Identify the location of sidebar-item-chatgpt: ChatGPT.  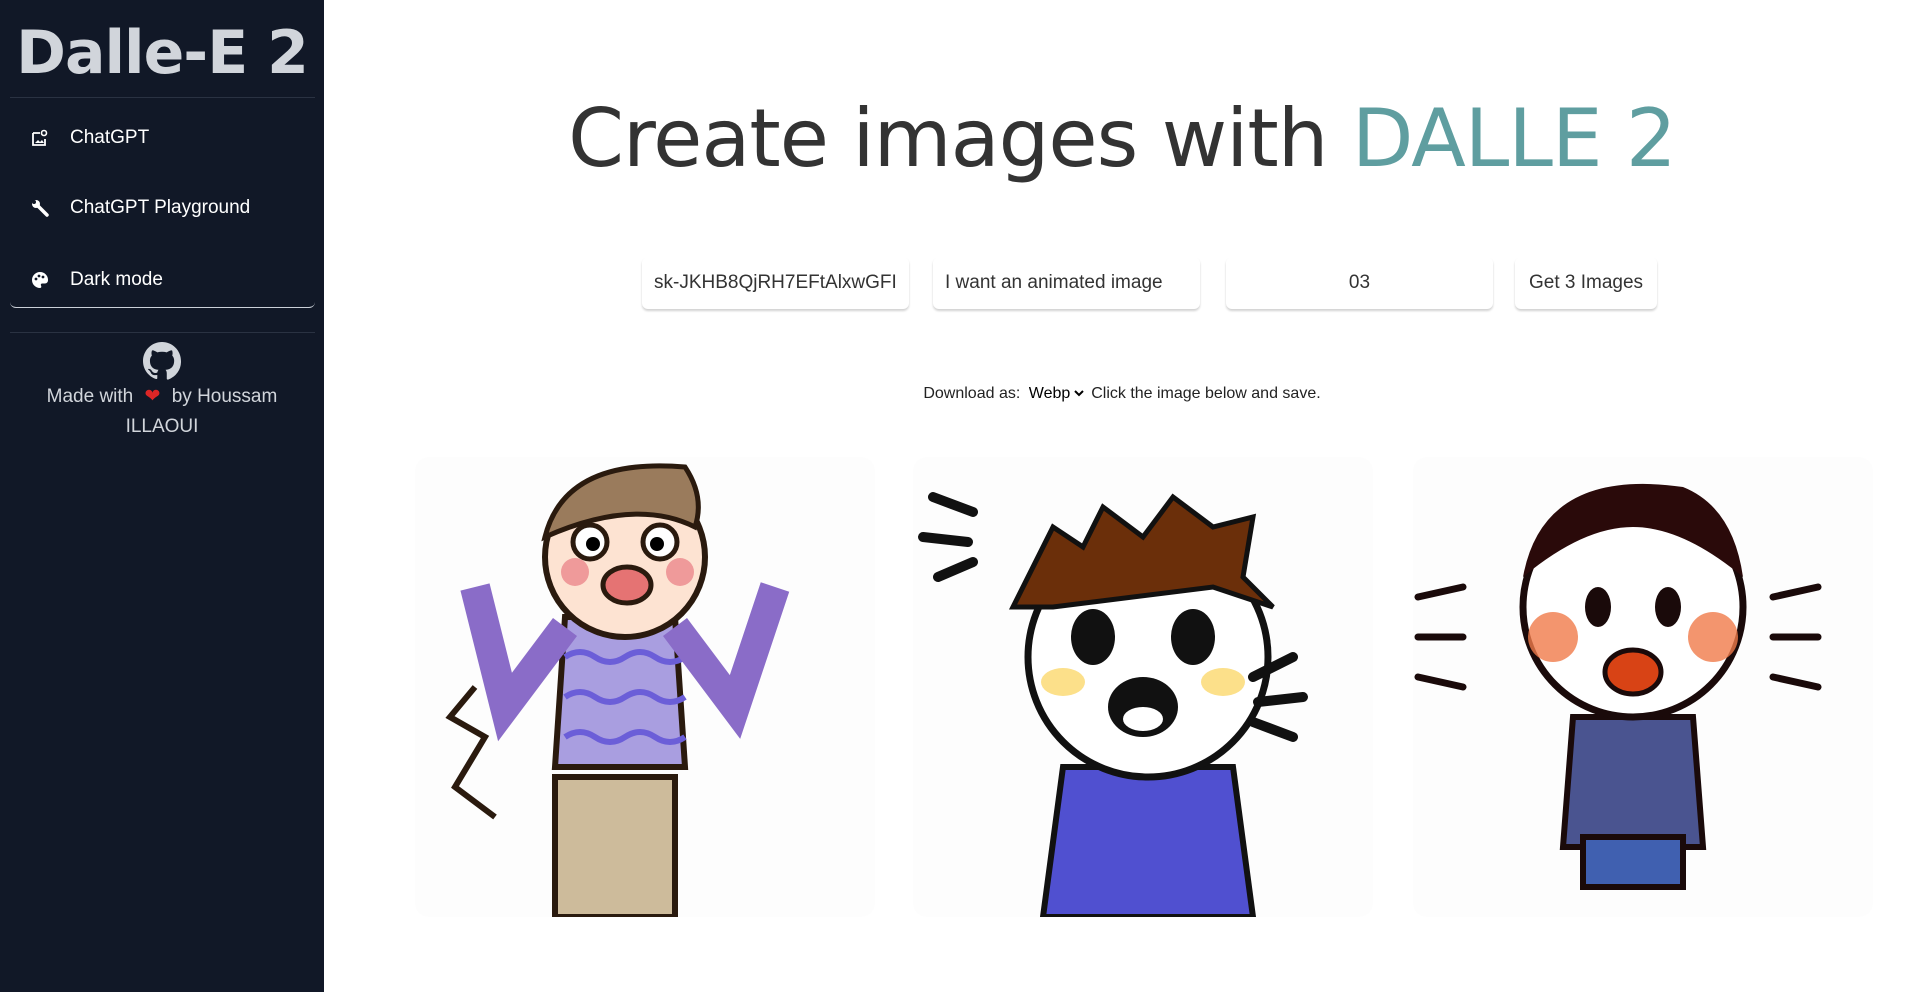
(162, 138).